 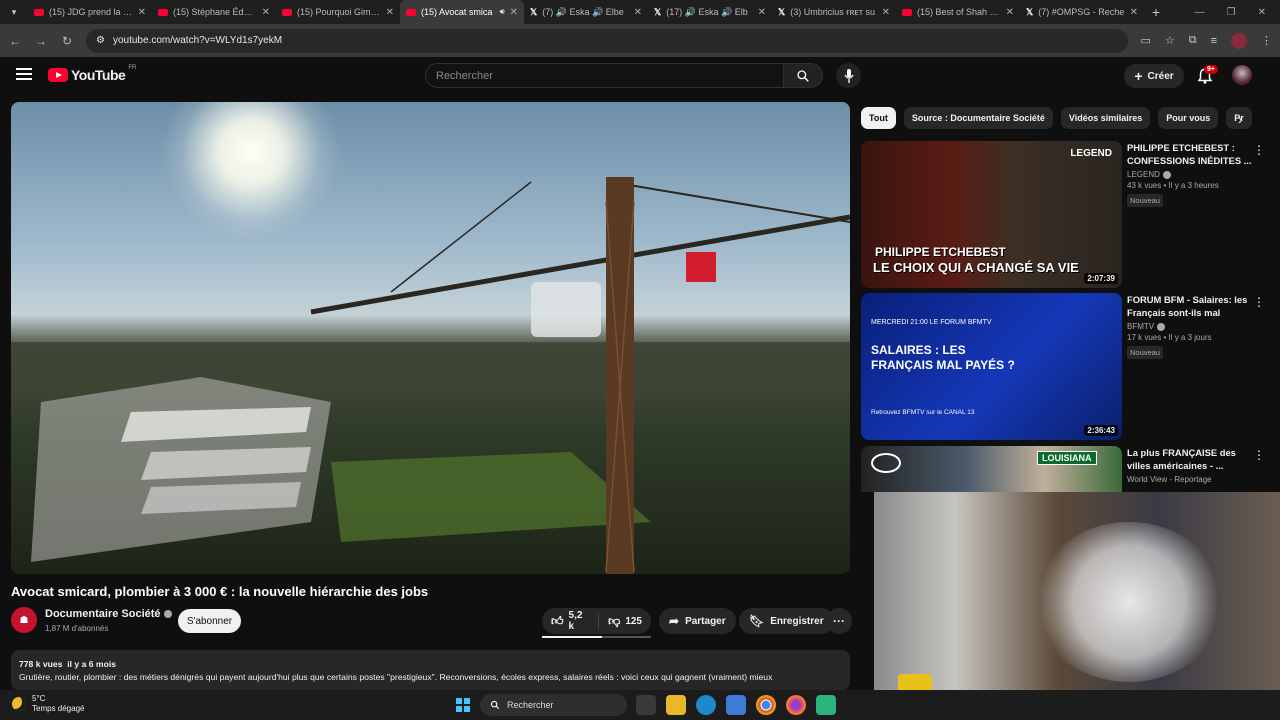 I want to click on filter-chip: Tout, so click(x=878, y=118).